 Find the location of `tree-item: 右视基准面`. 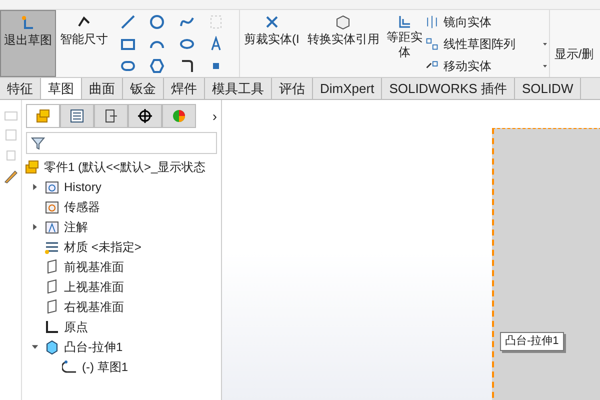

tree-item: 右视基准面 is located at coordinates (121, 307).